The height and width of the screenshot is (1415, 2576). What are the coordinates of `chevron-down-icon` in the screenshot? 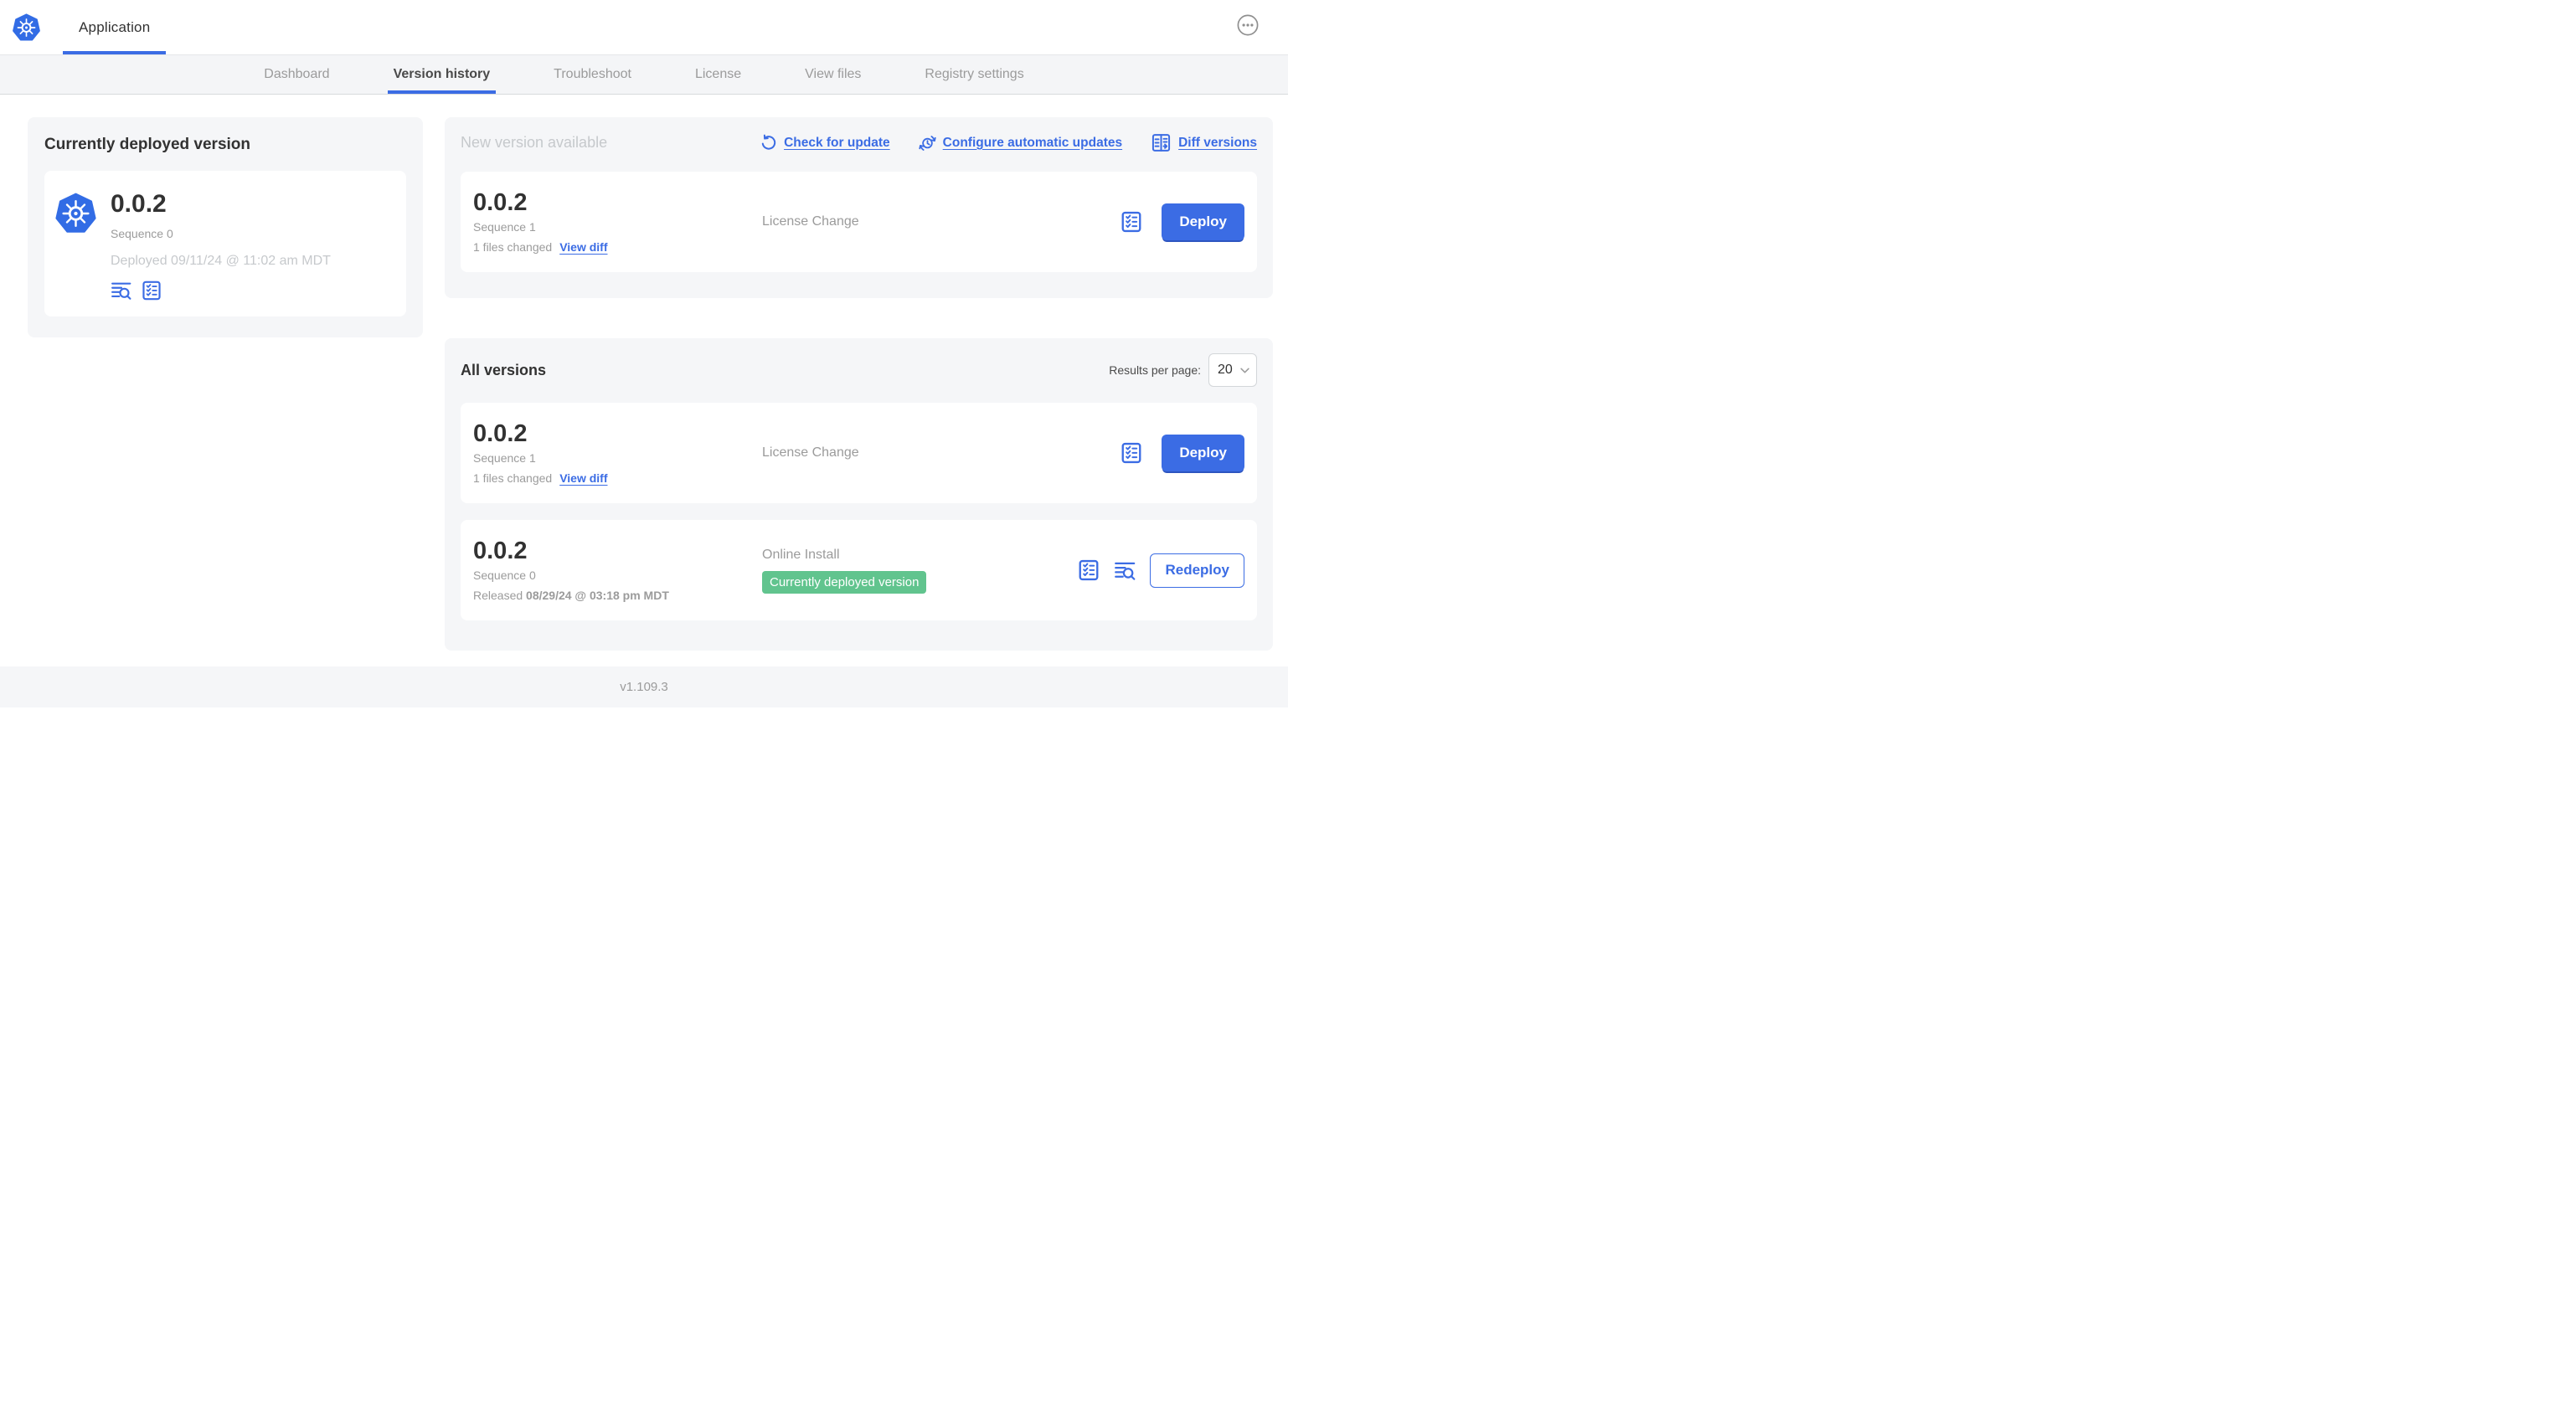 It's located at (1244, 370).